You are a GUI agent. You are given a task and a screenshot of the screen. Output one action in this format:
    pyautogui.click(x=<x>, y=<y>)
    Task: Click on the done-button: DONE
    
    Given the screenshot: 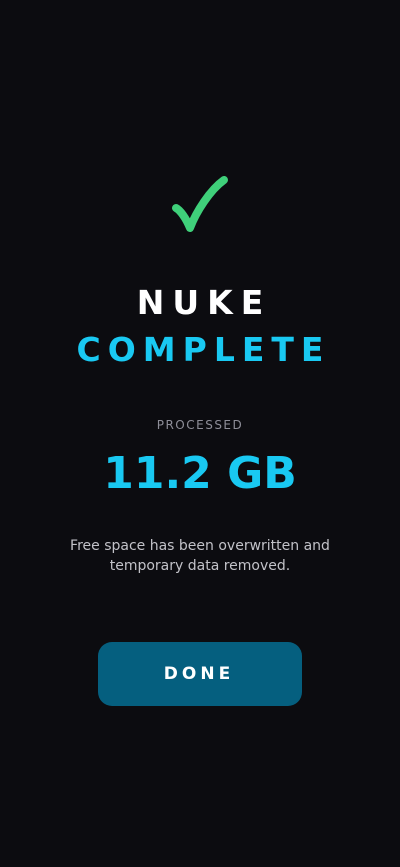 What is the action you would take?
    pyautogui.click(x=200, y=674)
    